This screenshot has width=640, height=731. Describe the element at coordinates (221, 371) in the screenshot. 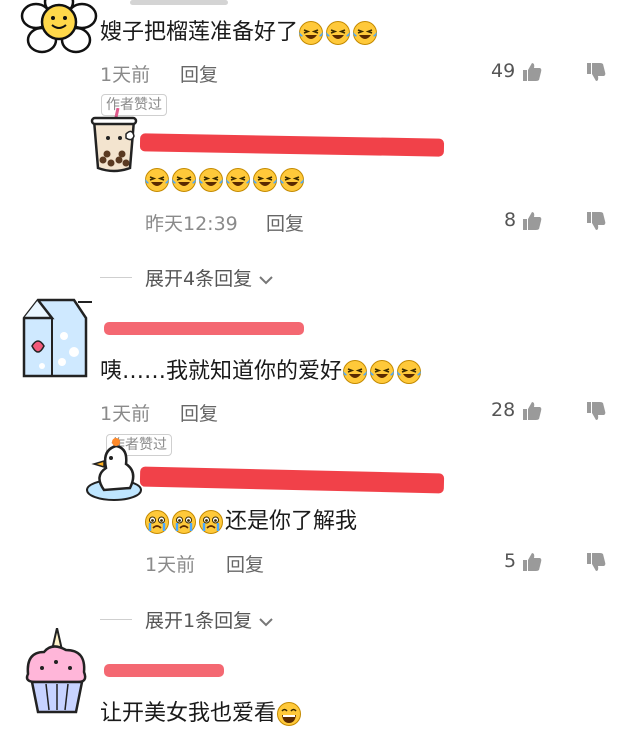

I see `comment-text-content: 咦……我就知道你的爱好` at that location.